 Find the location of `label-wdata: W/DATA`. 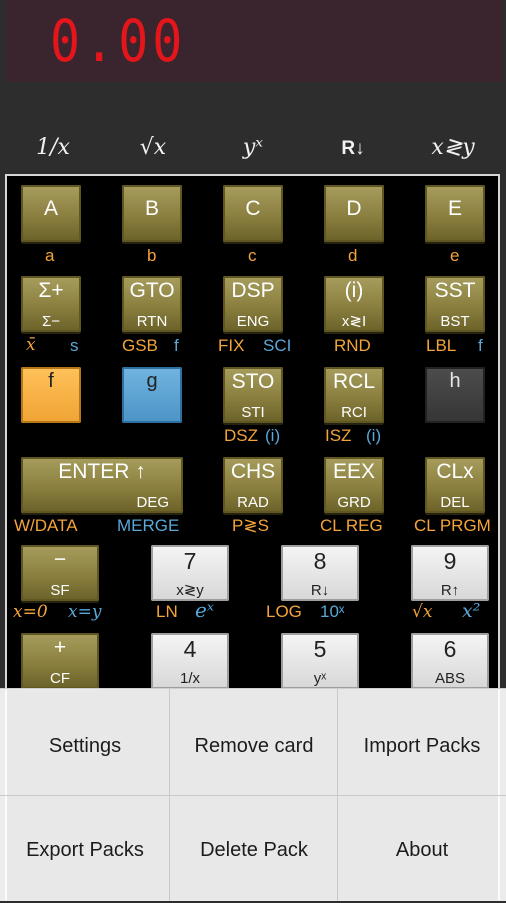

label-wdata: W/DATA is located at coordinates (46, 525).